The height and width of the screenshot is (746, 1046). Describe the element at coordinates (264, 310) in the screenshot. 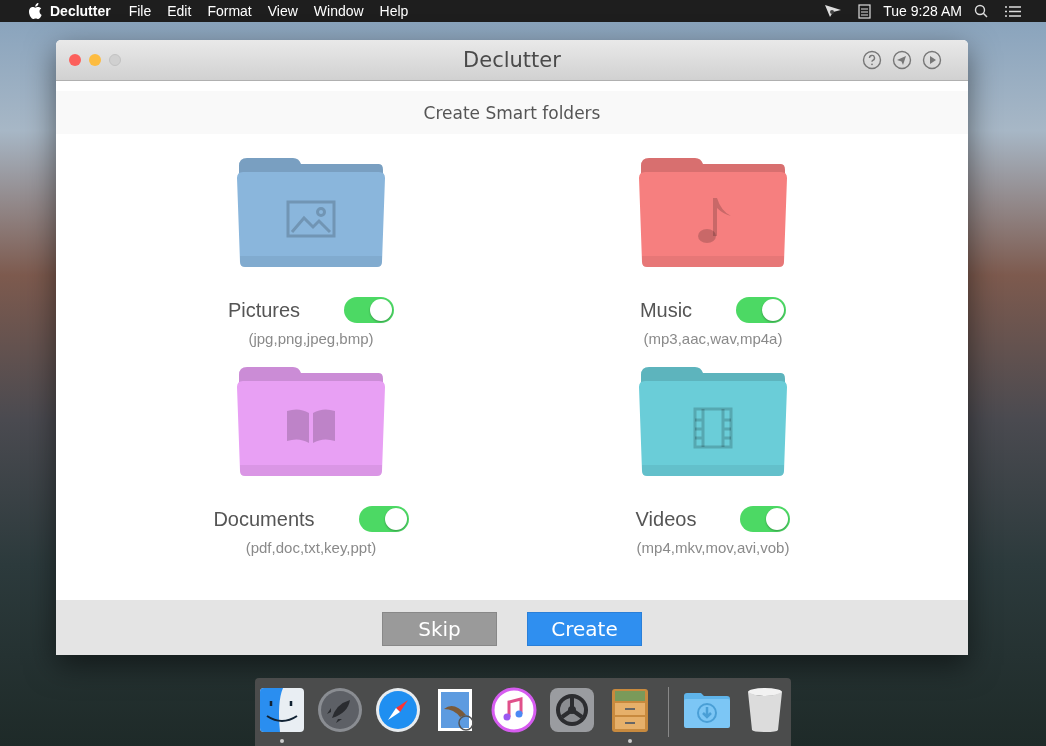

I see `folder-label: Pictures` at that location.